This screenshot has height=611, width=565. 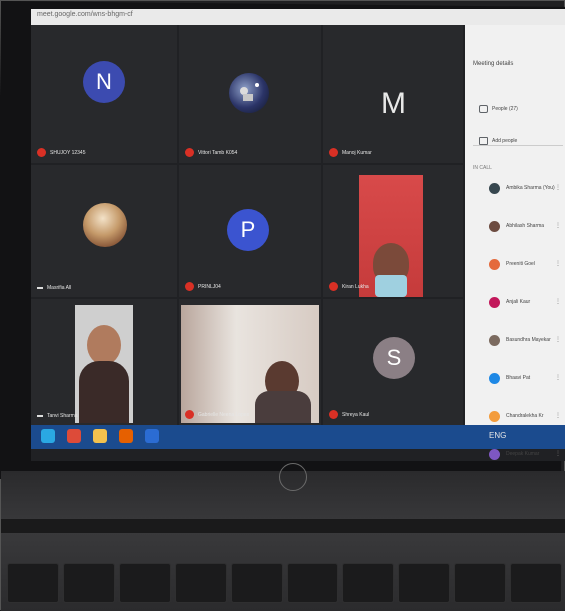 I want to click on participant-tile: Kiran Lukha, so click(x=393, y=231).